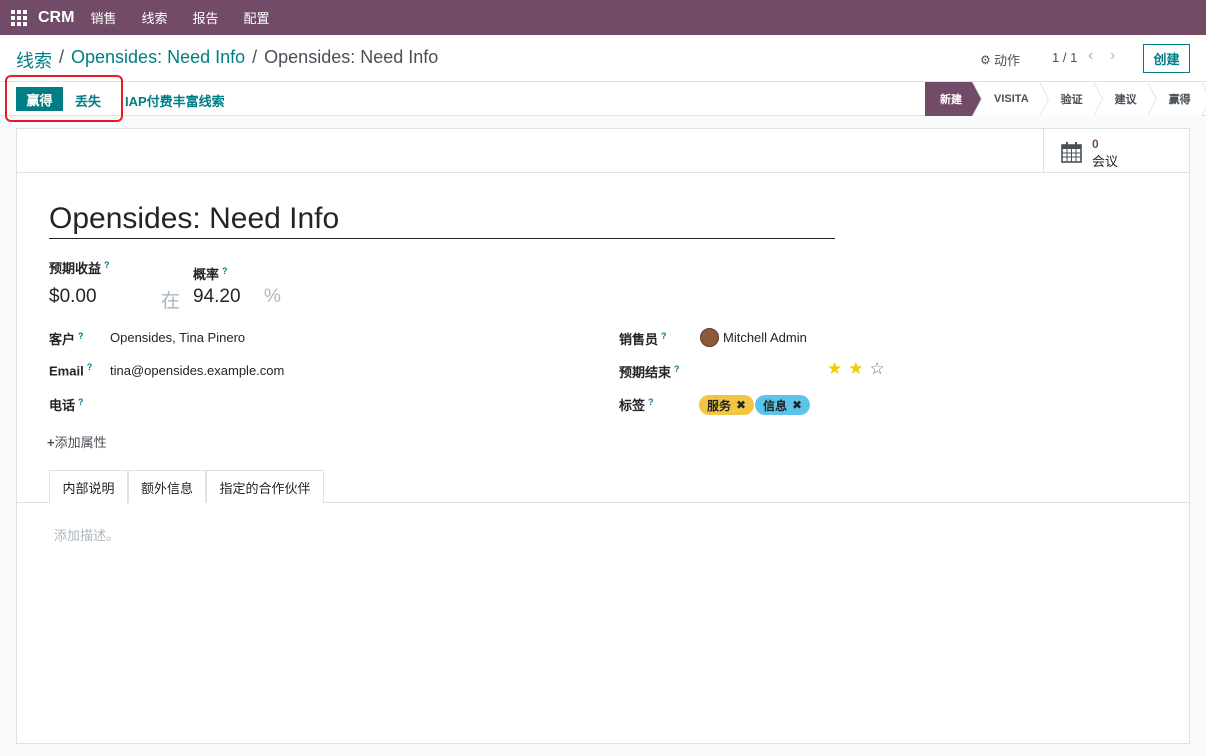 The image size is (1206, 756). Describe the element at coordinates (256, 17) in the screenshot. I see `menu-configuration: 配置` at that location.